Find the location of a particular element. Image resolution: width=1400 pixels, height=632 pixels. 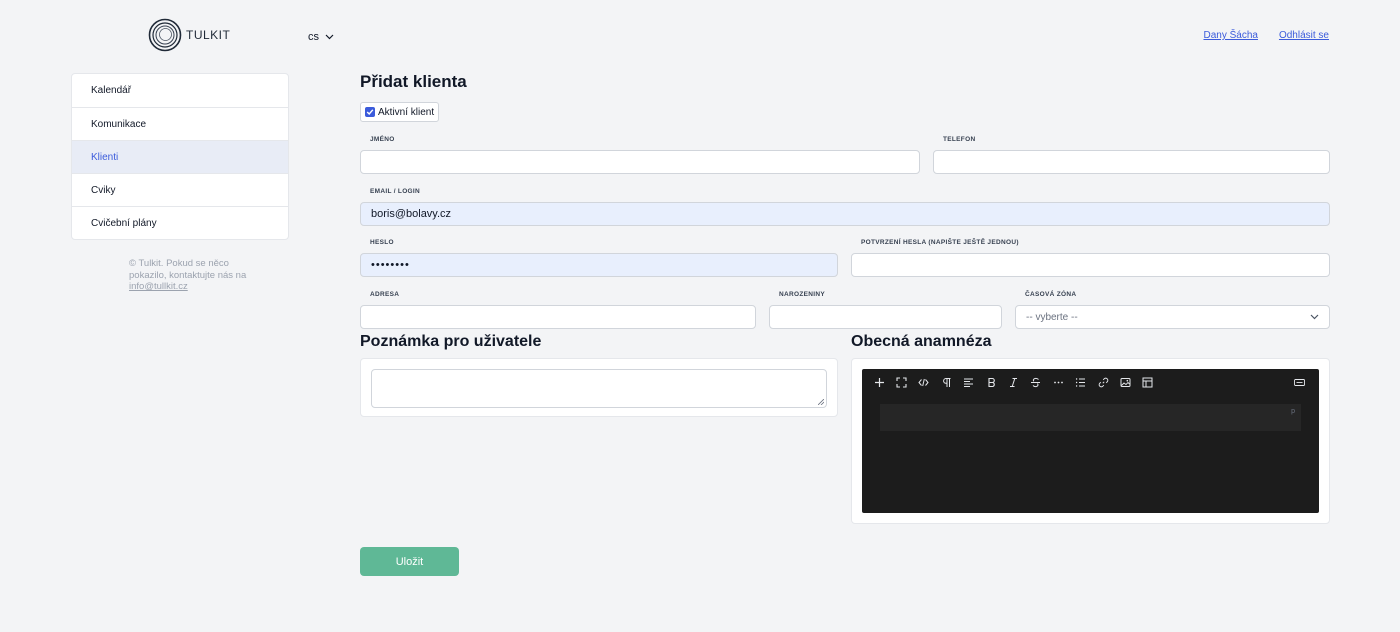

sidebar-item-cviky: Cviky is located at coordinates (180, 189).